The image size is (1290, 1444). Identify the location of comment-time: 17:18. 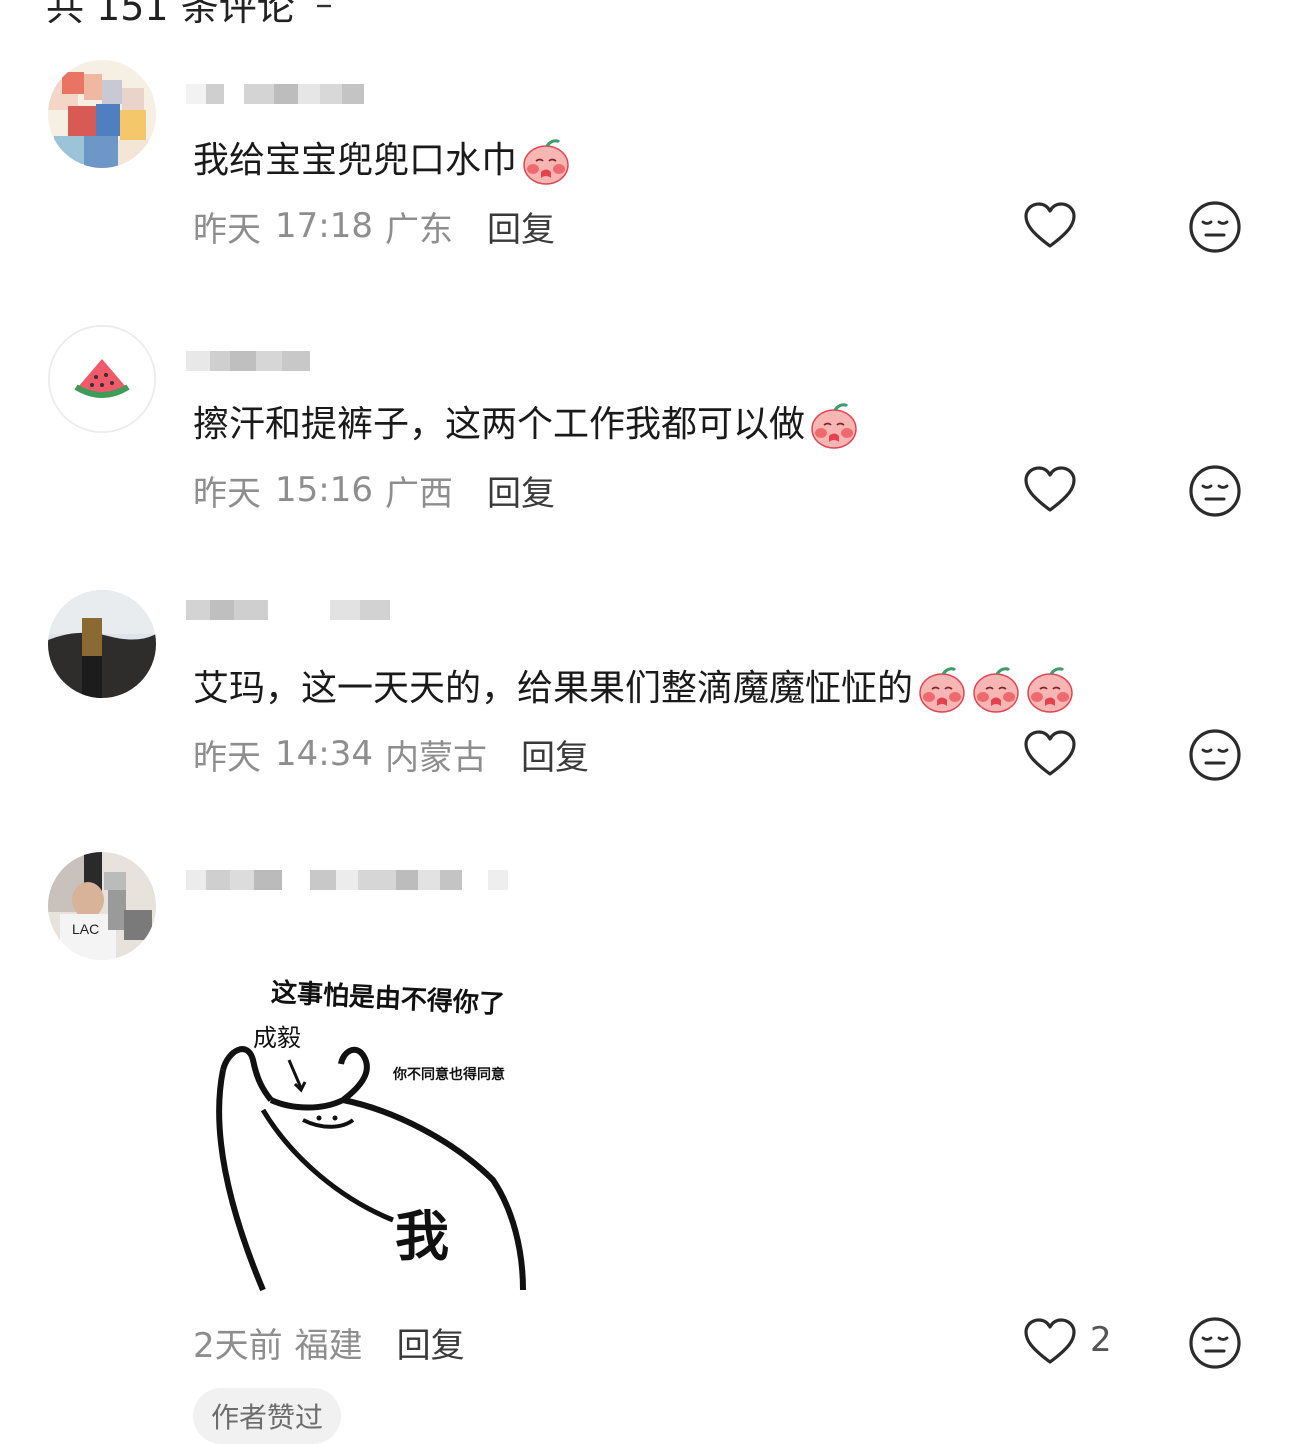
(324, 226).